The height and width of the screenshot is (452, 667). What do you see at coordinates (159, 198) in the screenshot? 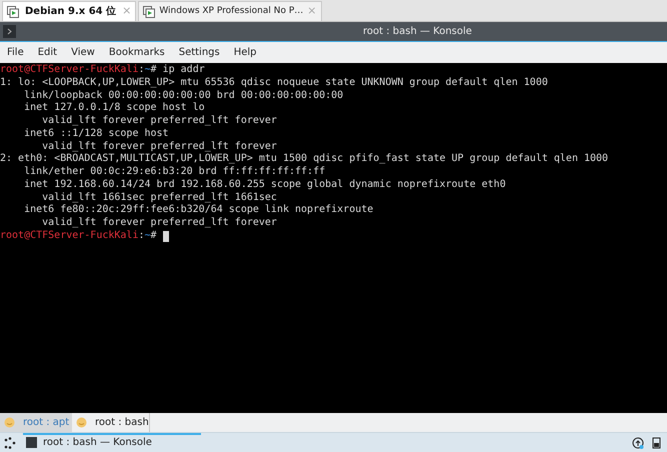
I see `terminal-output-line: valid_lft 1661sec preferred_lft 1661sec` at bounding box center [159, 198].